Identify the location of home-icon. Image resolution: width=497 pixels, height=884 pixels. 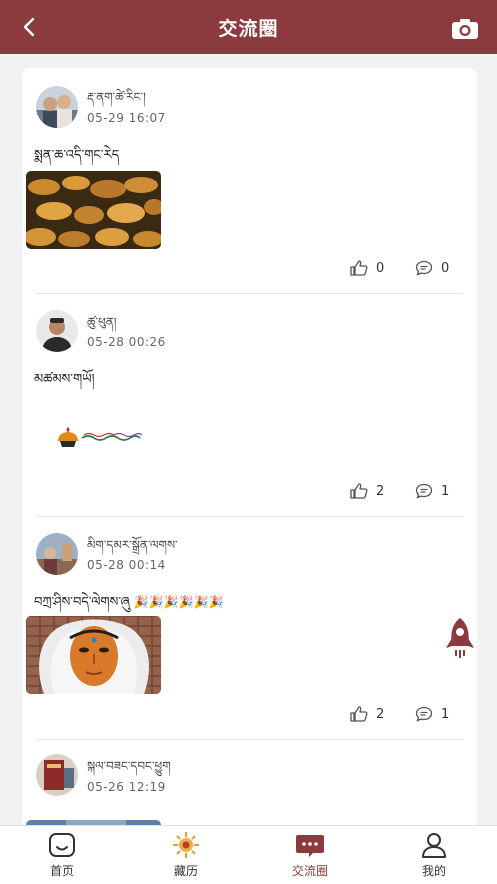
(62, 845).